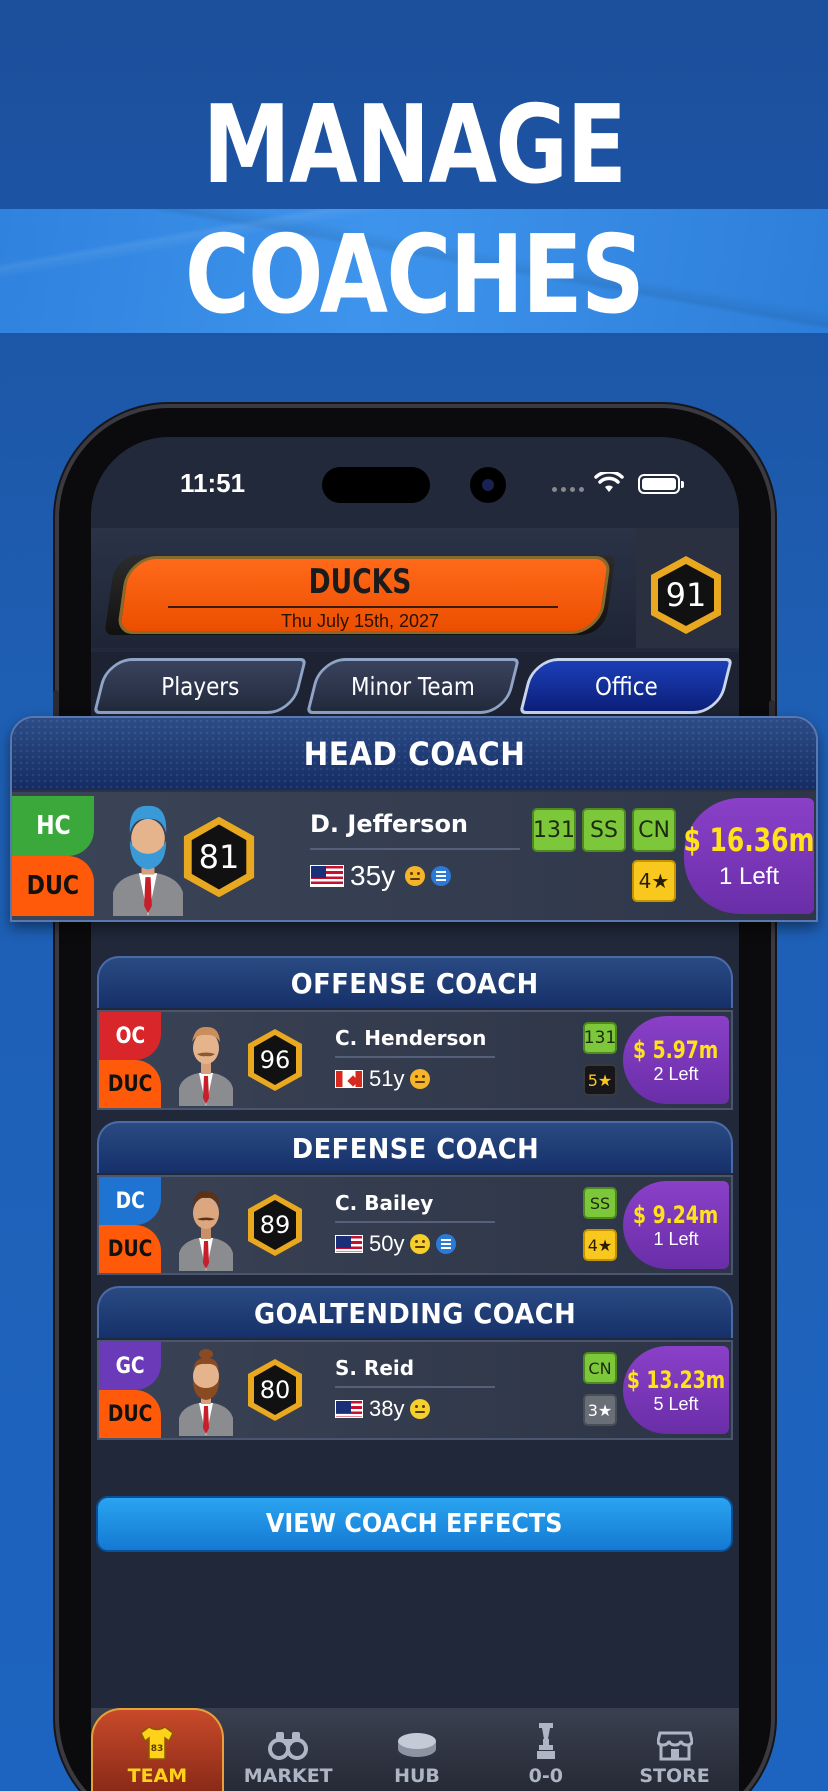 The width and height of the screenshot is (828, 1791). I want to click on coach-name: C. Bailey, so click(384, 1203).